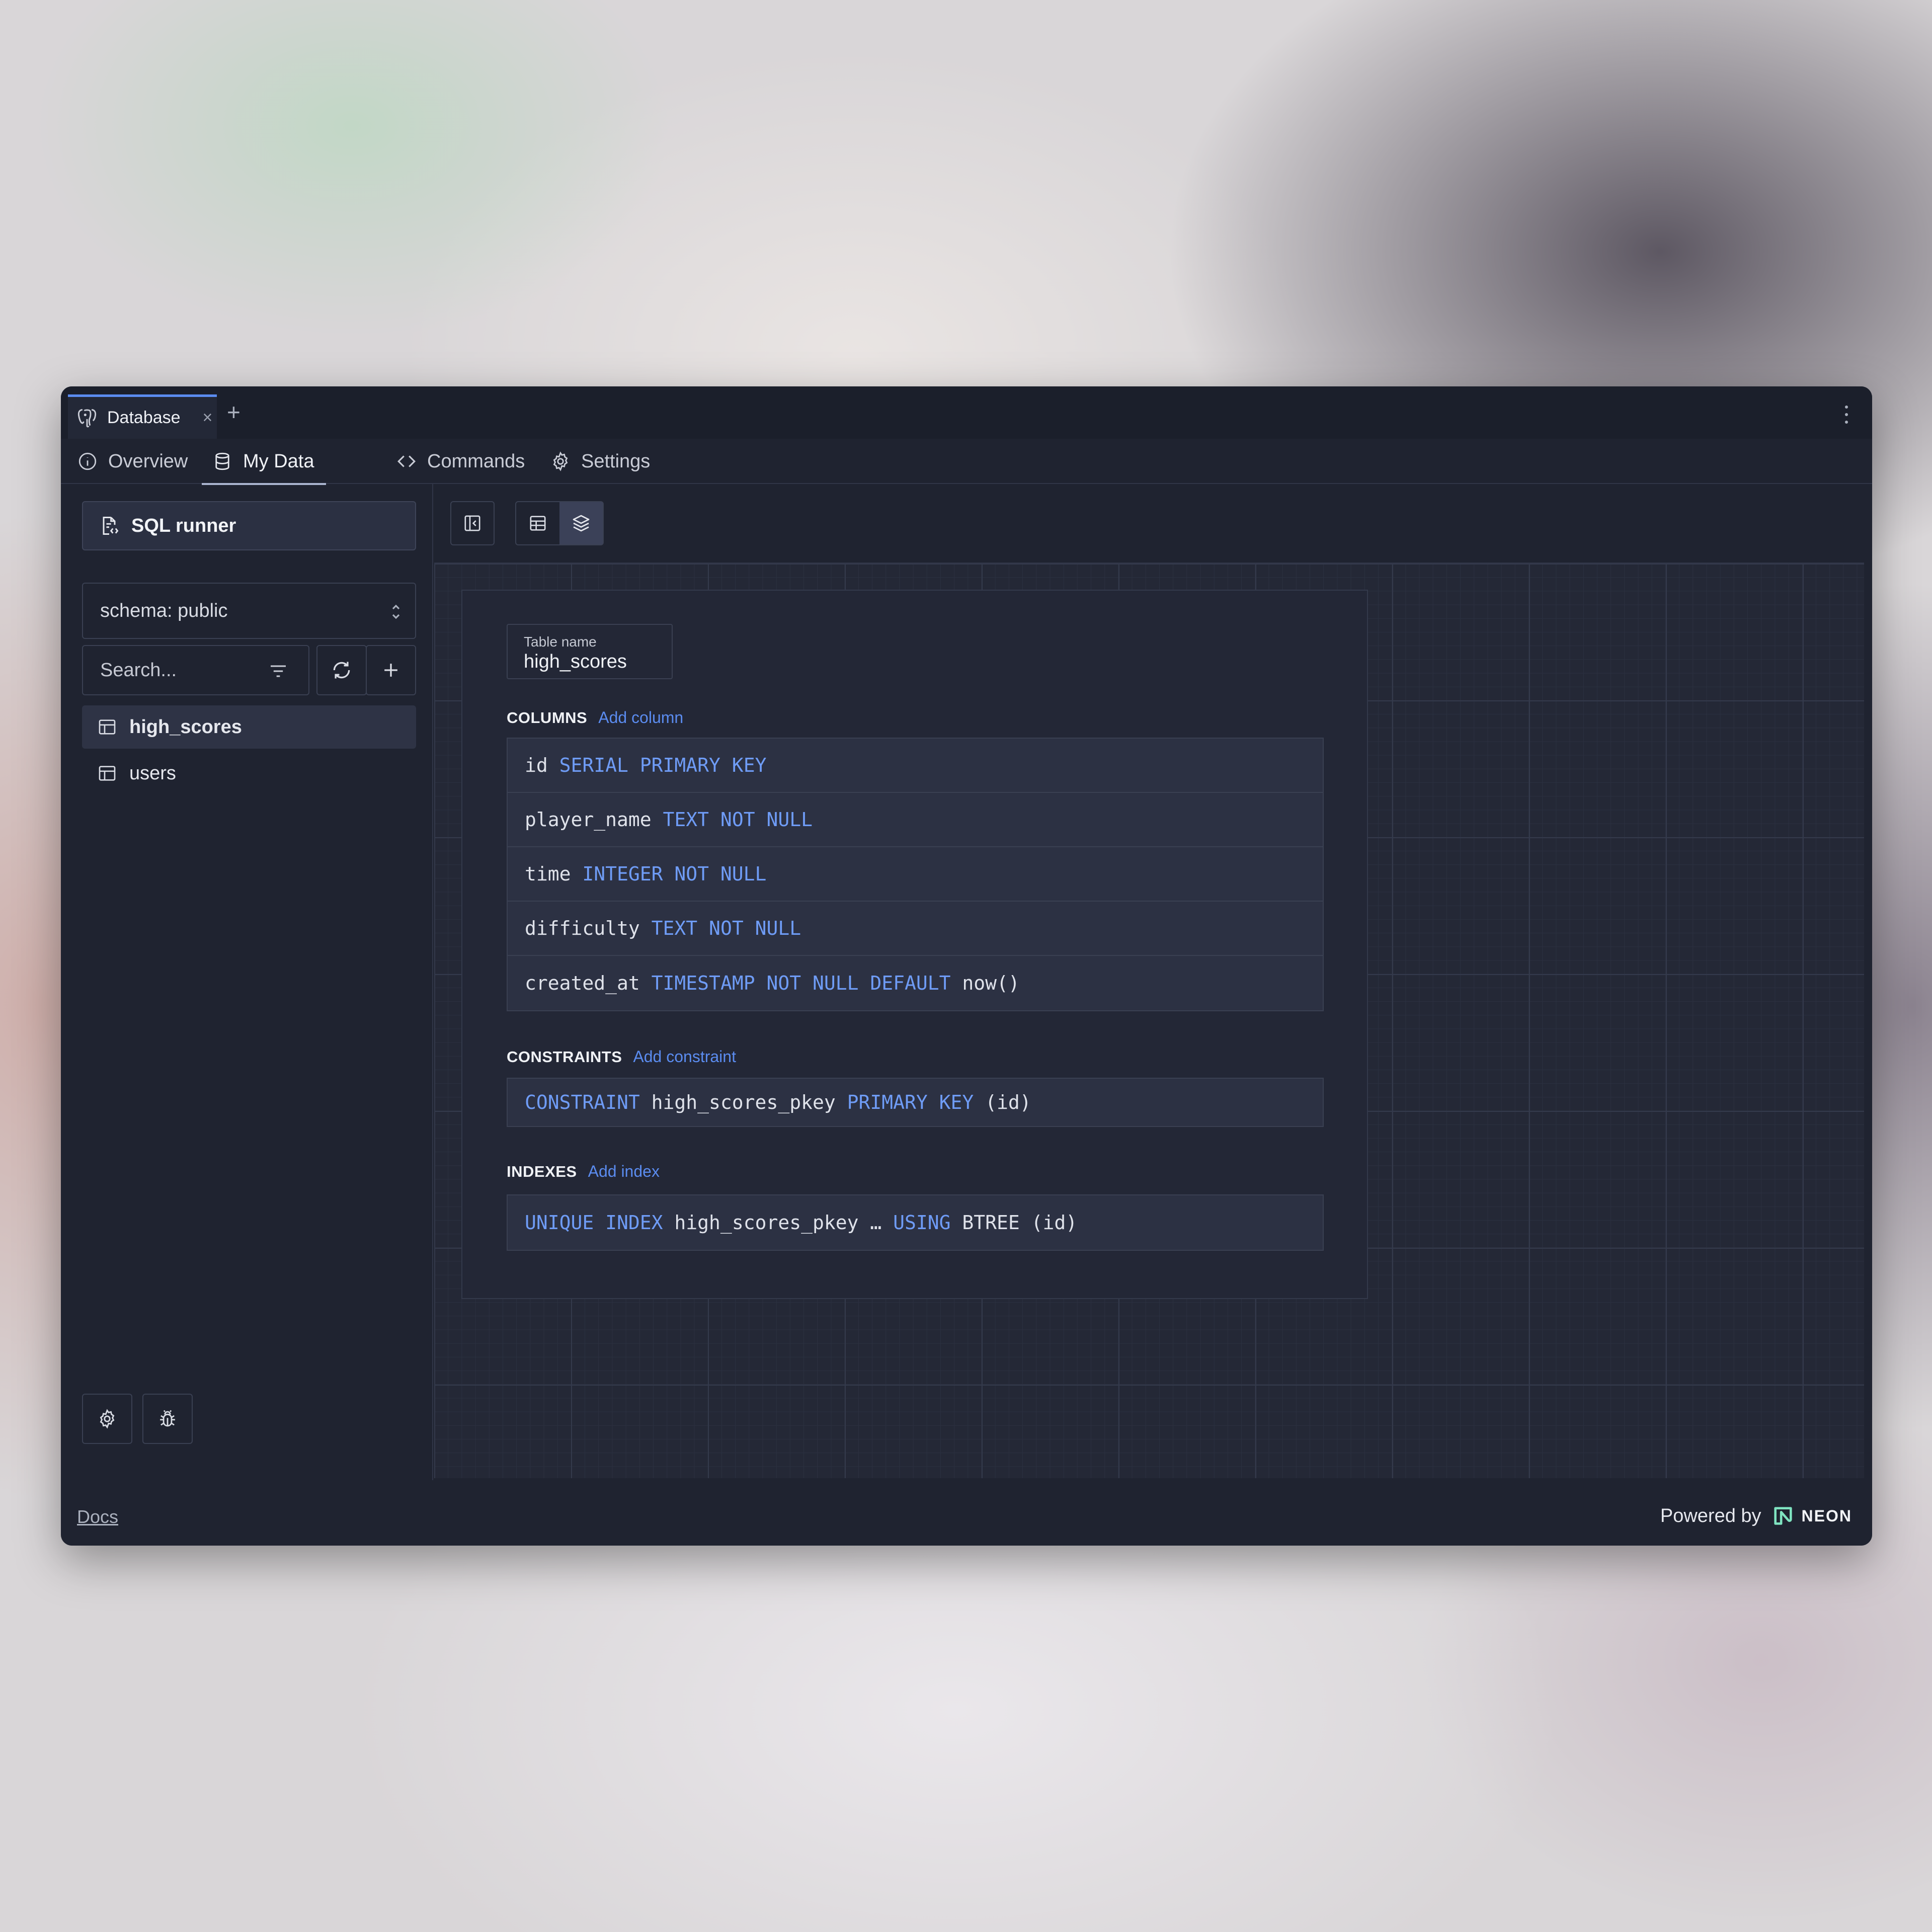  Describe the element at coordinates (1783, 1516) in the screenshot. I see `neon-logo-icon` at that location.